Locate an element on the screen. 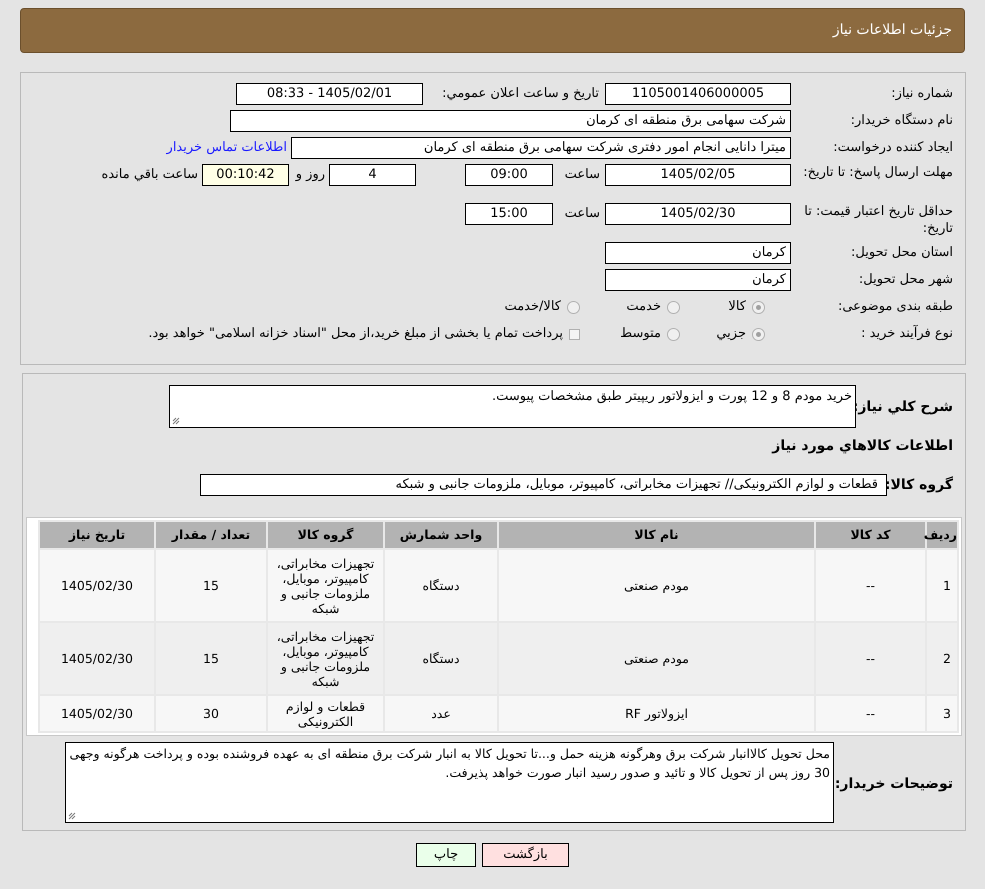 Image resolution: width=985 pixels, height=889 pixels. field-label: مهلت ارسال پاسخ: تا تاریخ: is located at coordinates (877, 172).